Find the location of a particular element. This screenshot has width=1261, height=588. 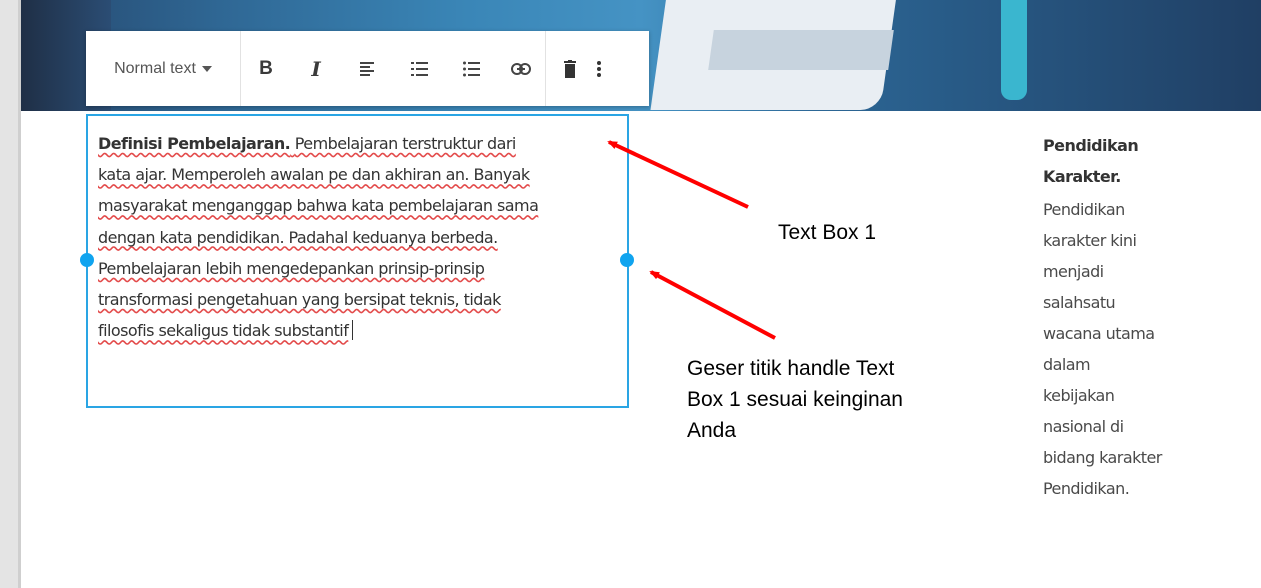

arrow-to-text-box is located at coordinates (678, 174).